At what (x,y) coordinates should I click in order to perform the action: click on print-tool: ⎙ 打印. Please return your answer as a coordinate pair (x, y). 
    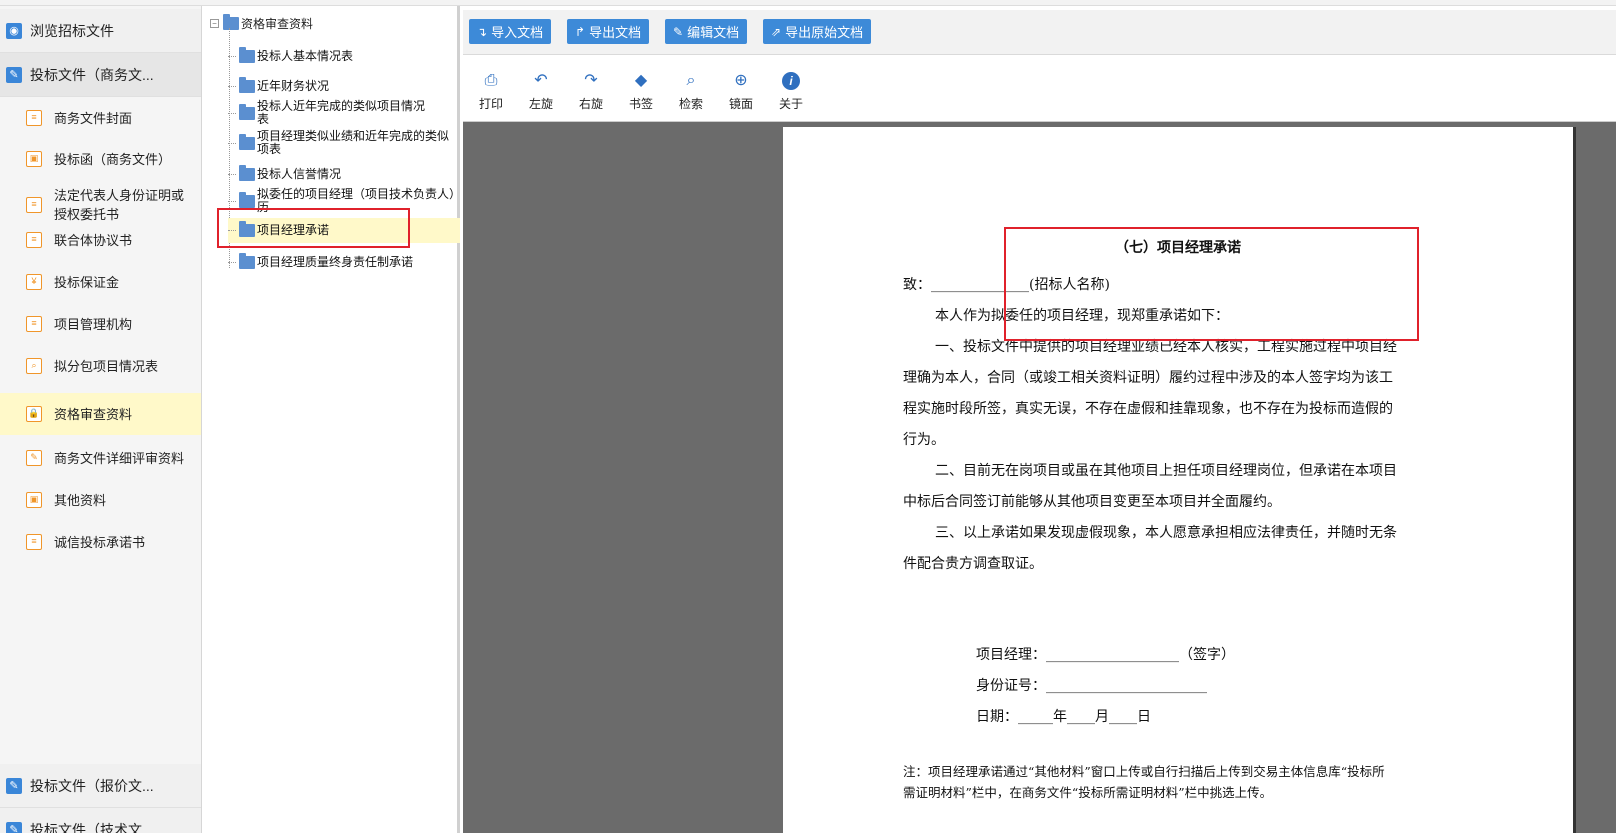
    Looking at the image, I should click on (491, 91).